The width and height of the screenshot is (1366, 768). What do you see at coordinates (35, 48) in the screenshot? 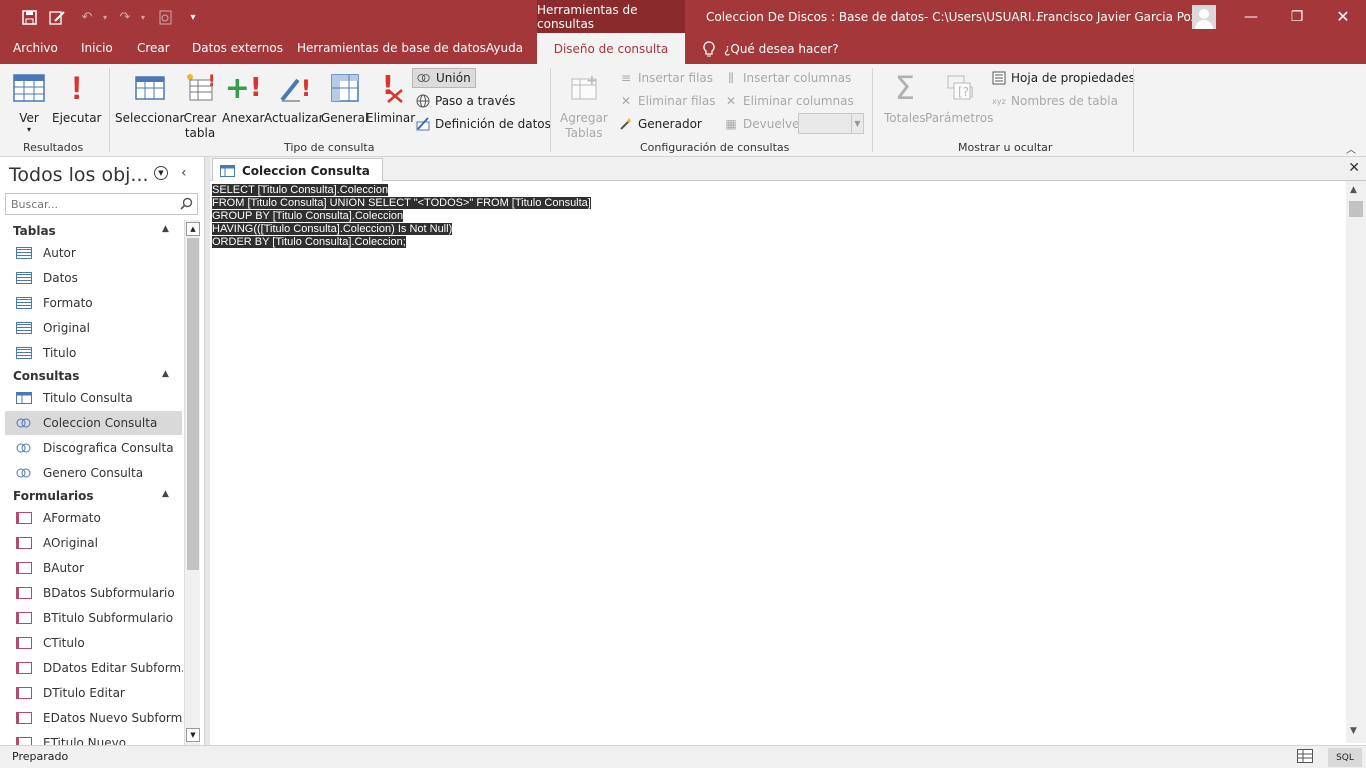
I see `tab-archivo: Archivo` at bounding box center [35, 48].